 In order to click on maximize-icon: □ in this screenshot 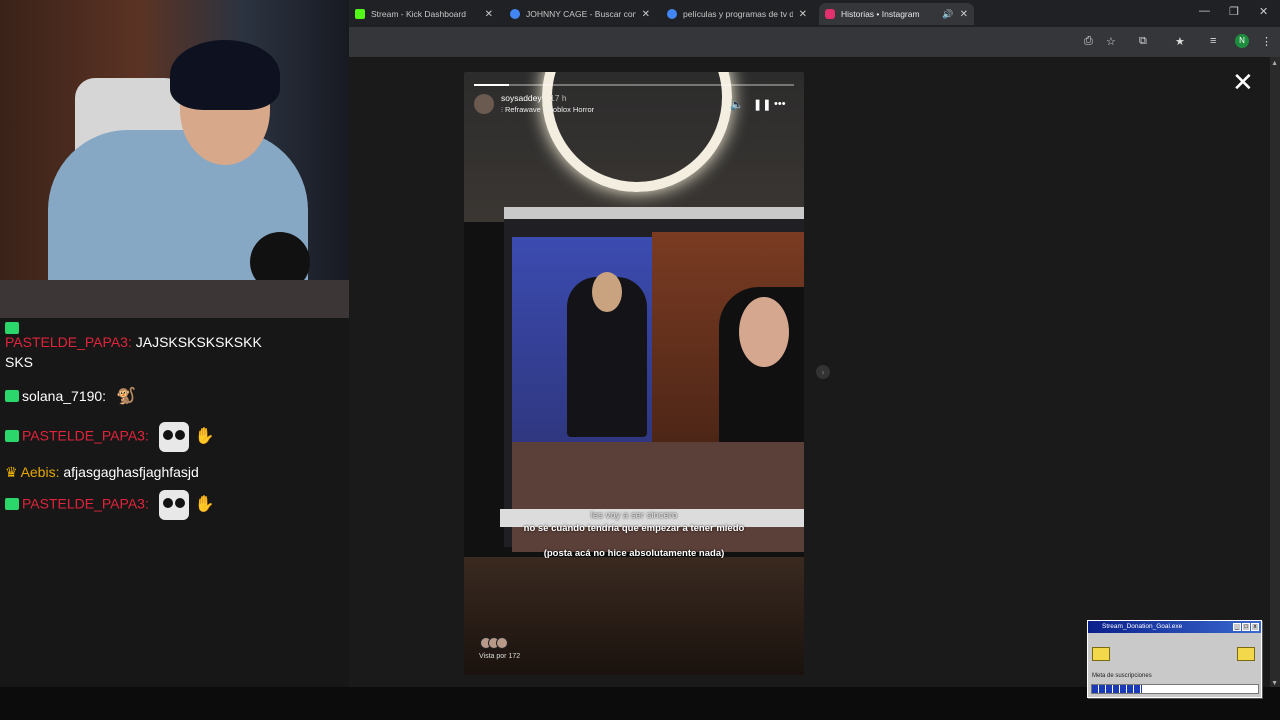, I will do `click(1246, 627)`.